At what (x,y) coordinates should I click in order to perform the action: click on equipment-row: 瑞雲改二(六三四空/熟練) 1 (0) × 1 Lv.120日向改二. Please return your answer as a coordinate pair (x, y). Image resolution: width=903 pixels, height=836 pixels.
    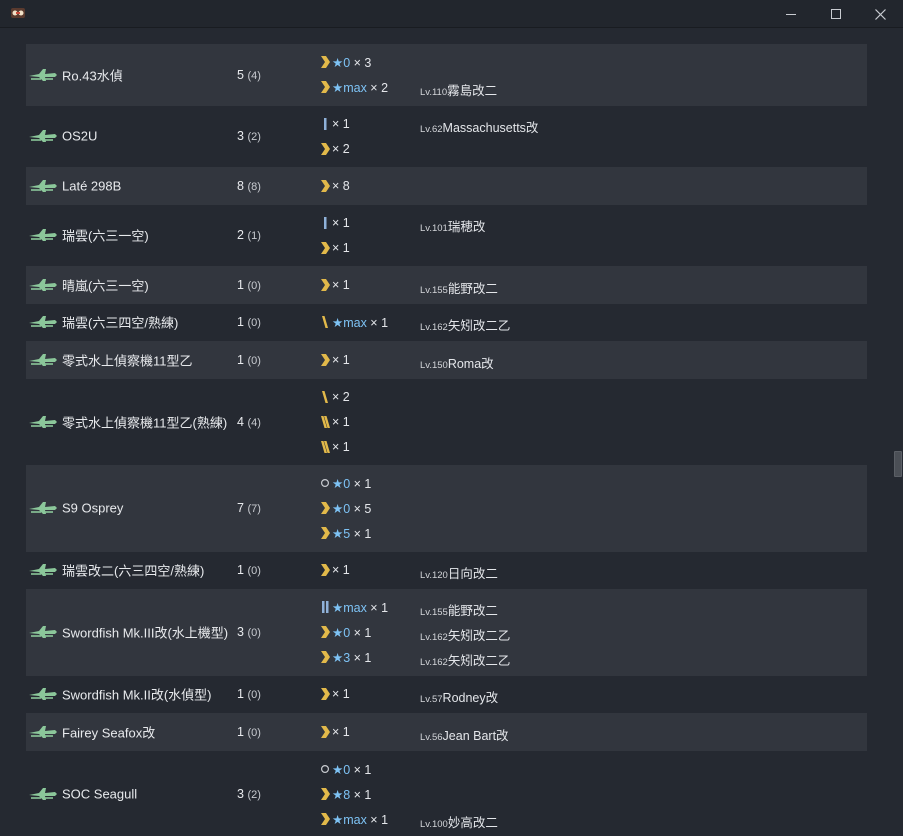
    Looking at the image, I should click on (446, 571).